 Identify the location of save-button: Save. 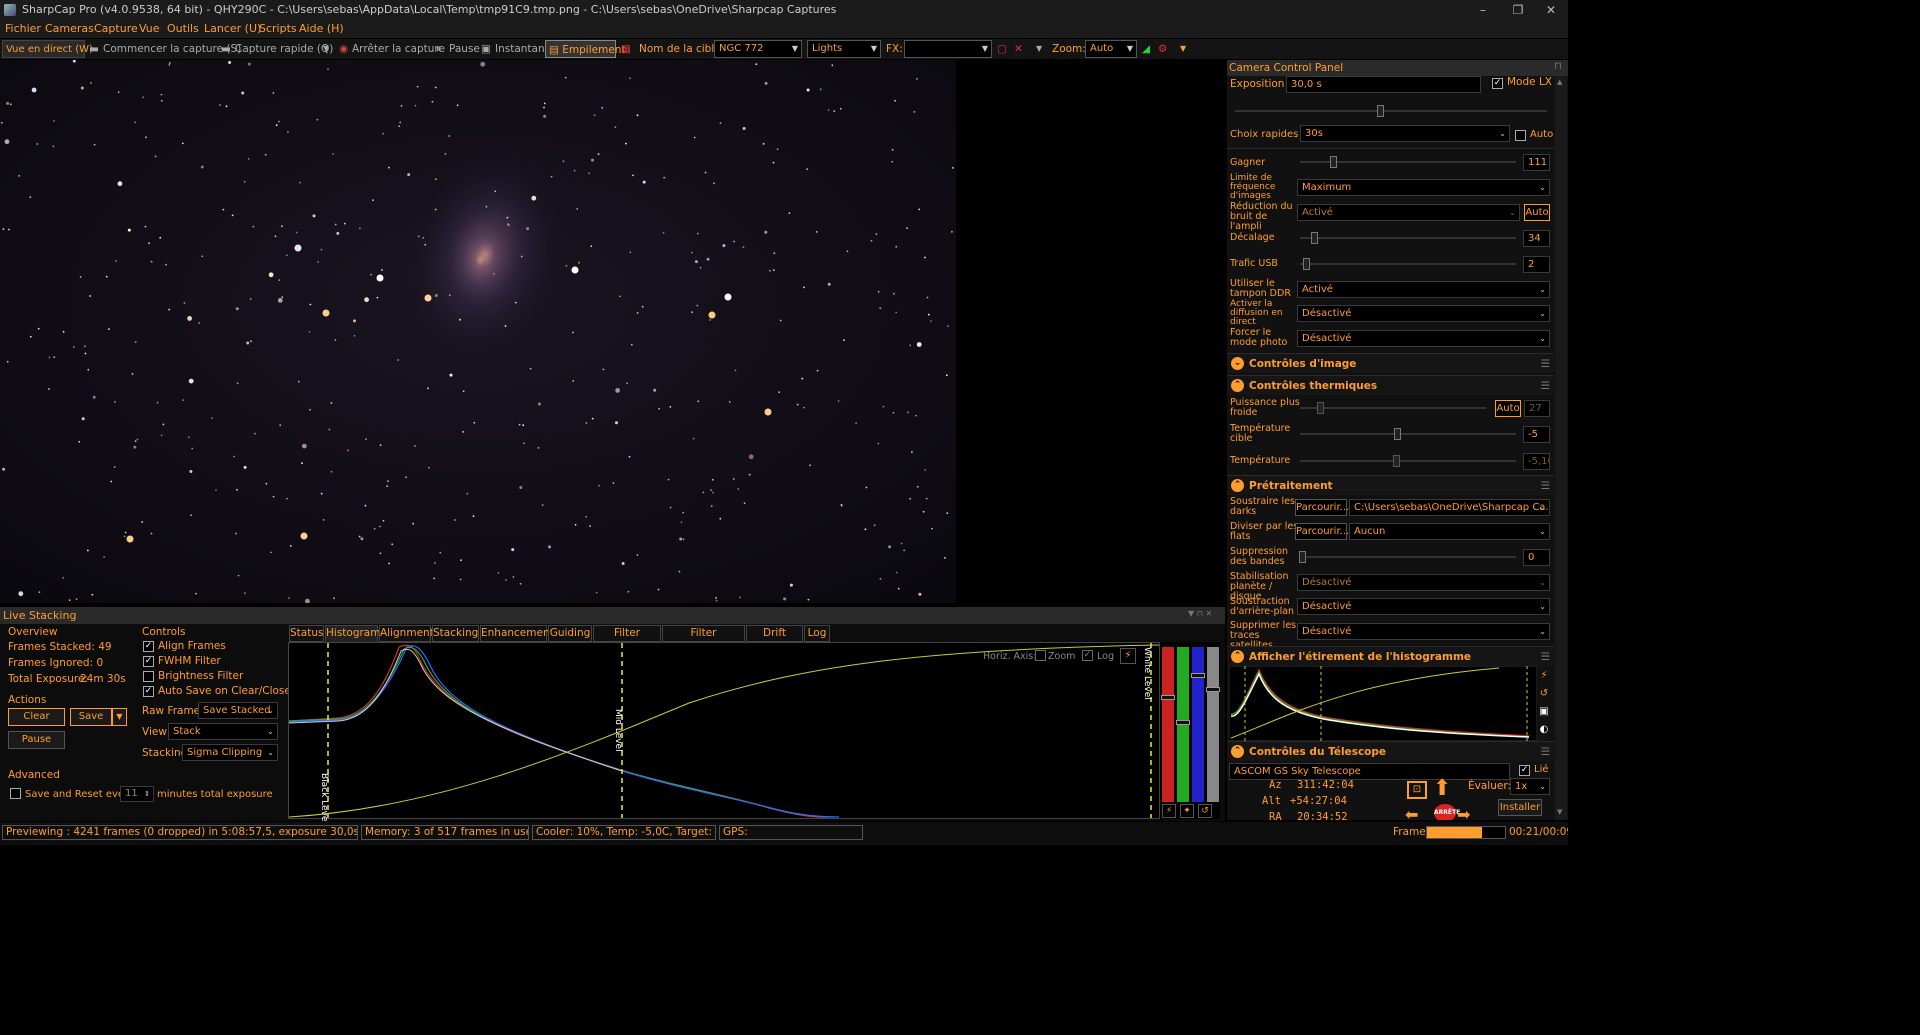
(91, 717).